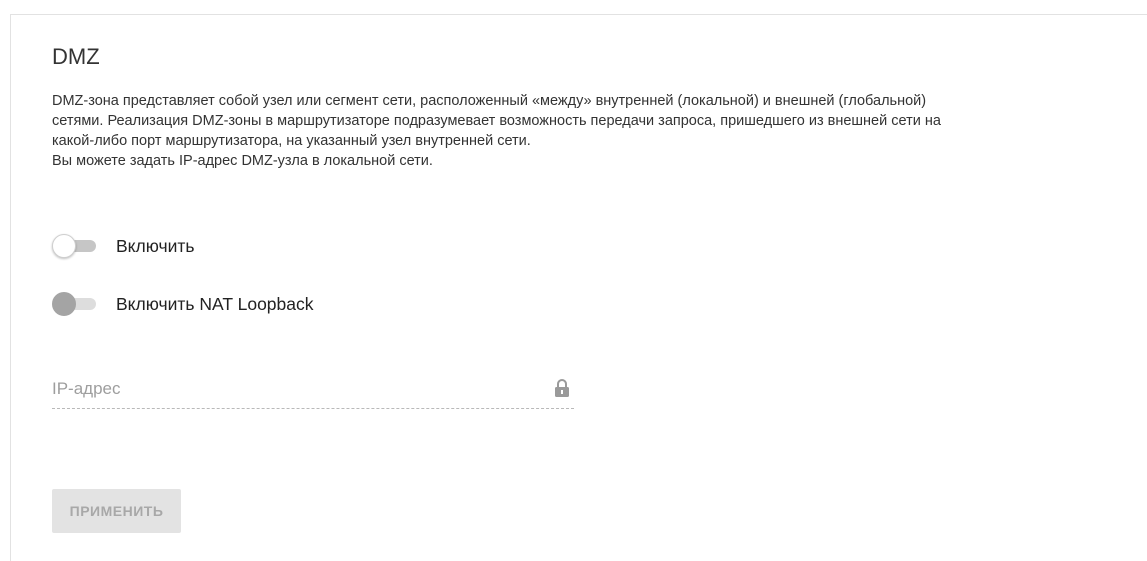  I want to click on enable-toggle, so click(75, 246).